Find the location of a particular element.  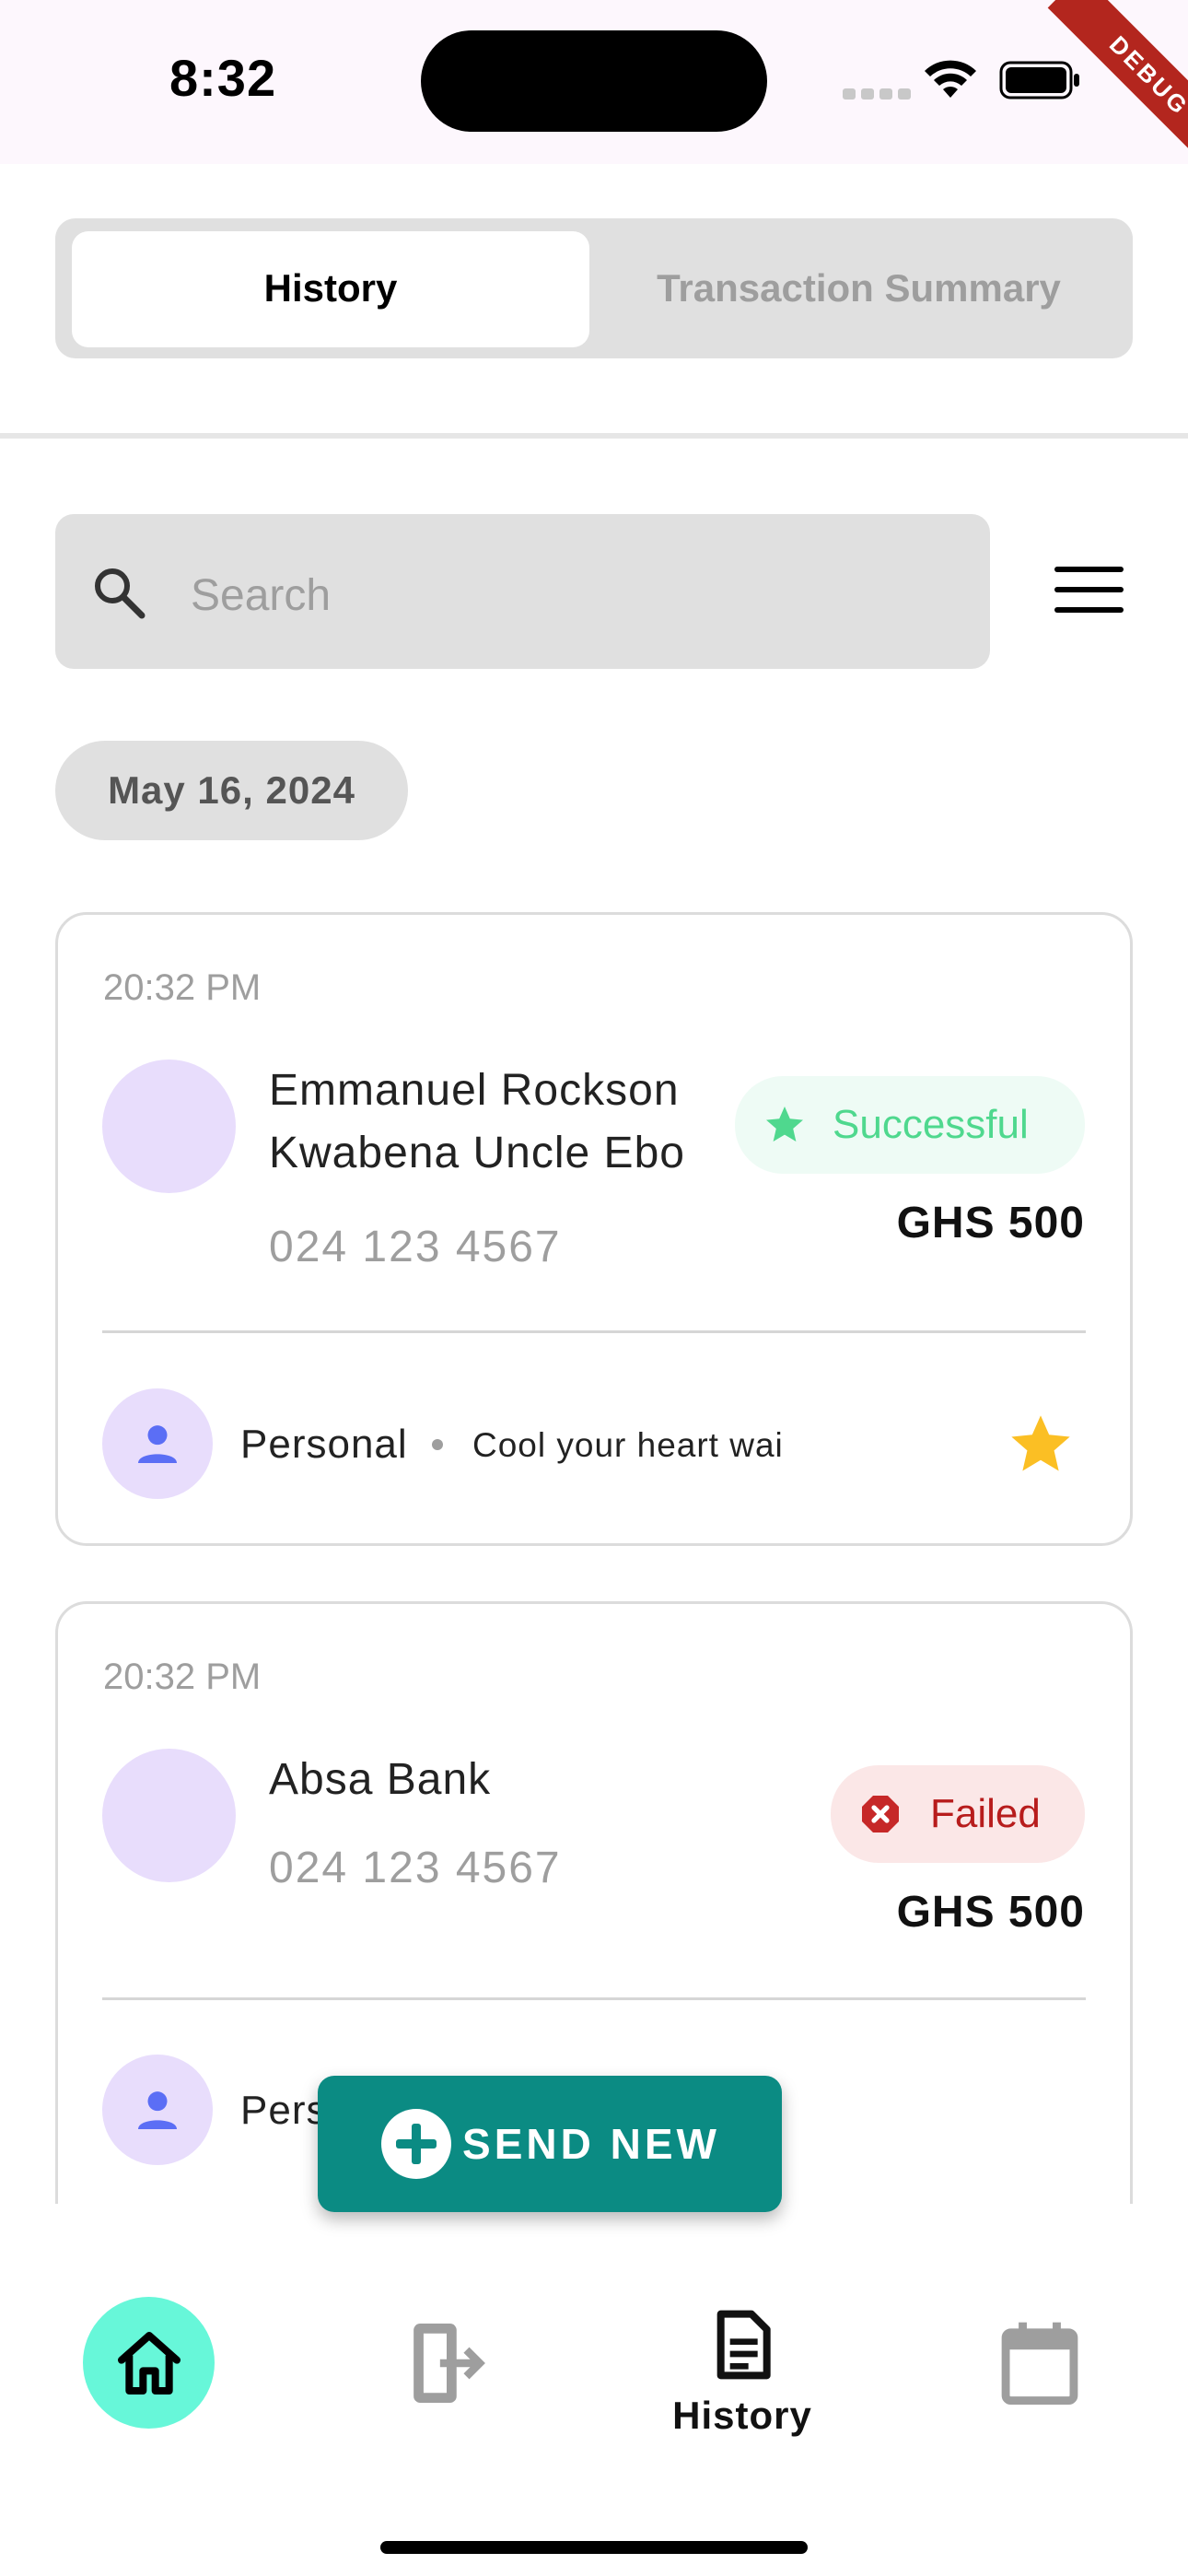

wifi-icon is located at coordinates (951, 79).